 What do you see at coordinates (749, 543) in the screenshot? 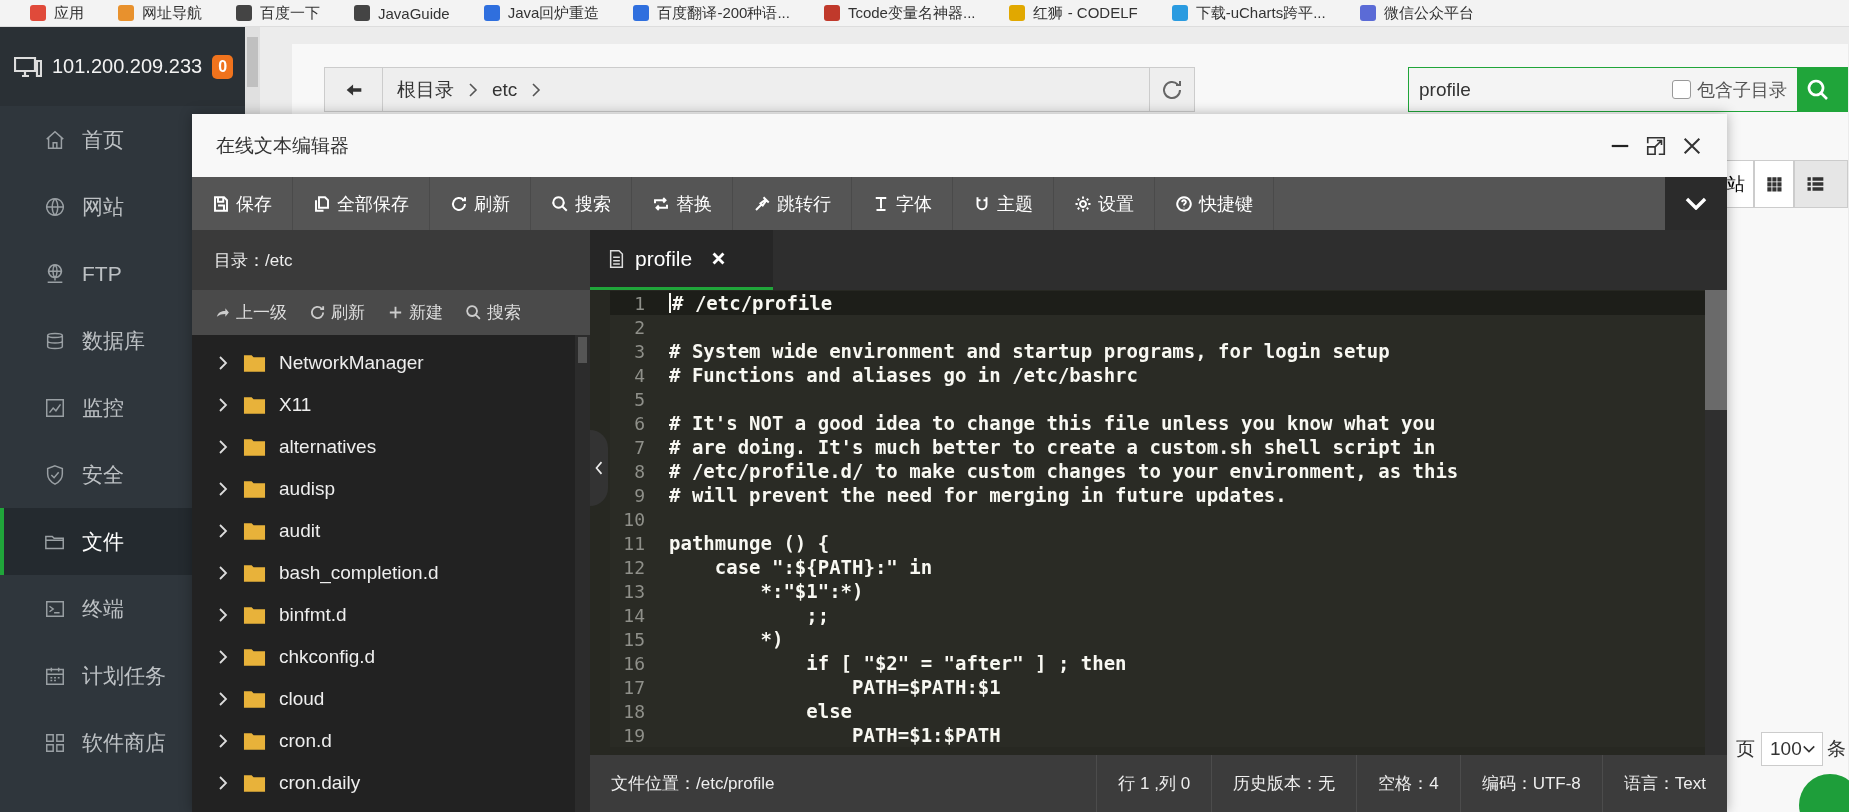
I see `code-line: pathmunge () {` at bounding box center [749, 543].